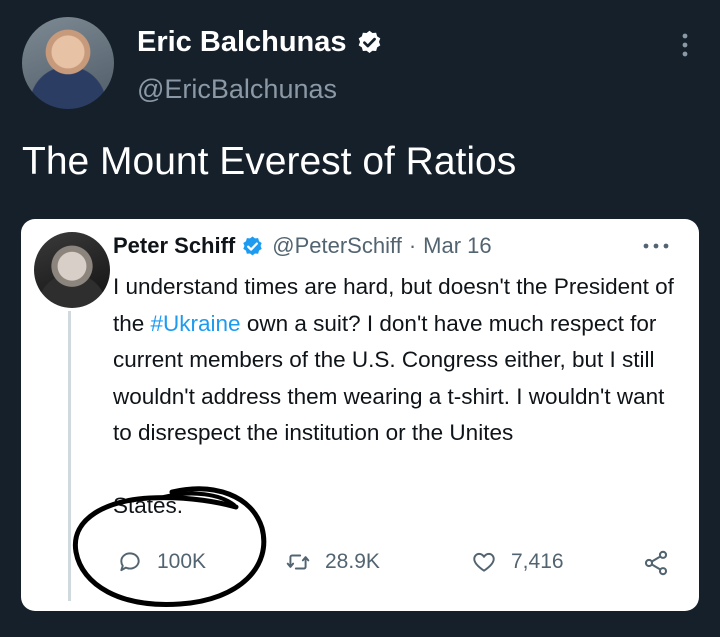 Image resolution: width=720 pixels, height=637 pixels. Describe the element at coordinates (182, 561) in the screenshot. I see `reply-count: 100K` at that location.